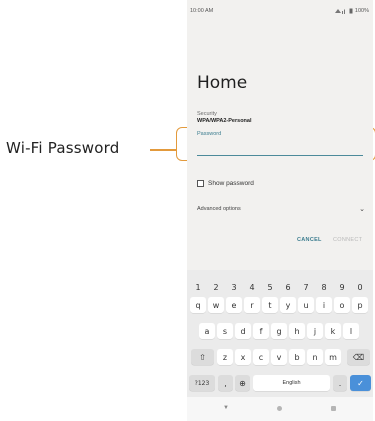  Describe the element at coordinates (358, 357) in the screenshot. I see `backspace-key: ⌫` at that location.